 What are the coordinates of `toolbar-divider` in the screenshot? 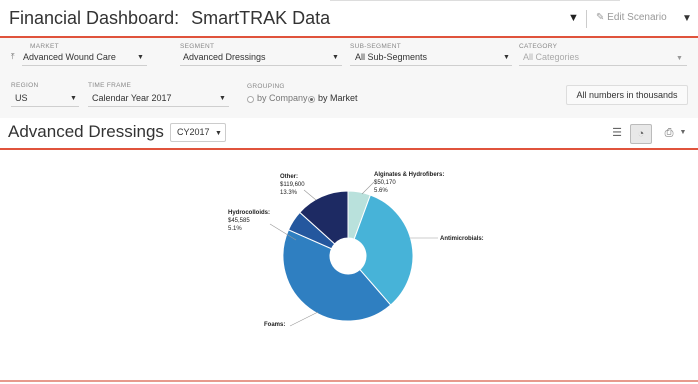 It's located at (586, 19).